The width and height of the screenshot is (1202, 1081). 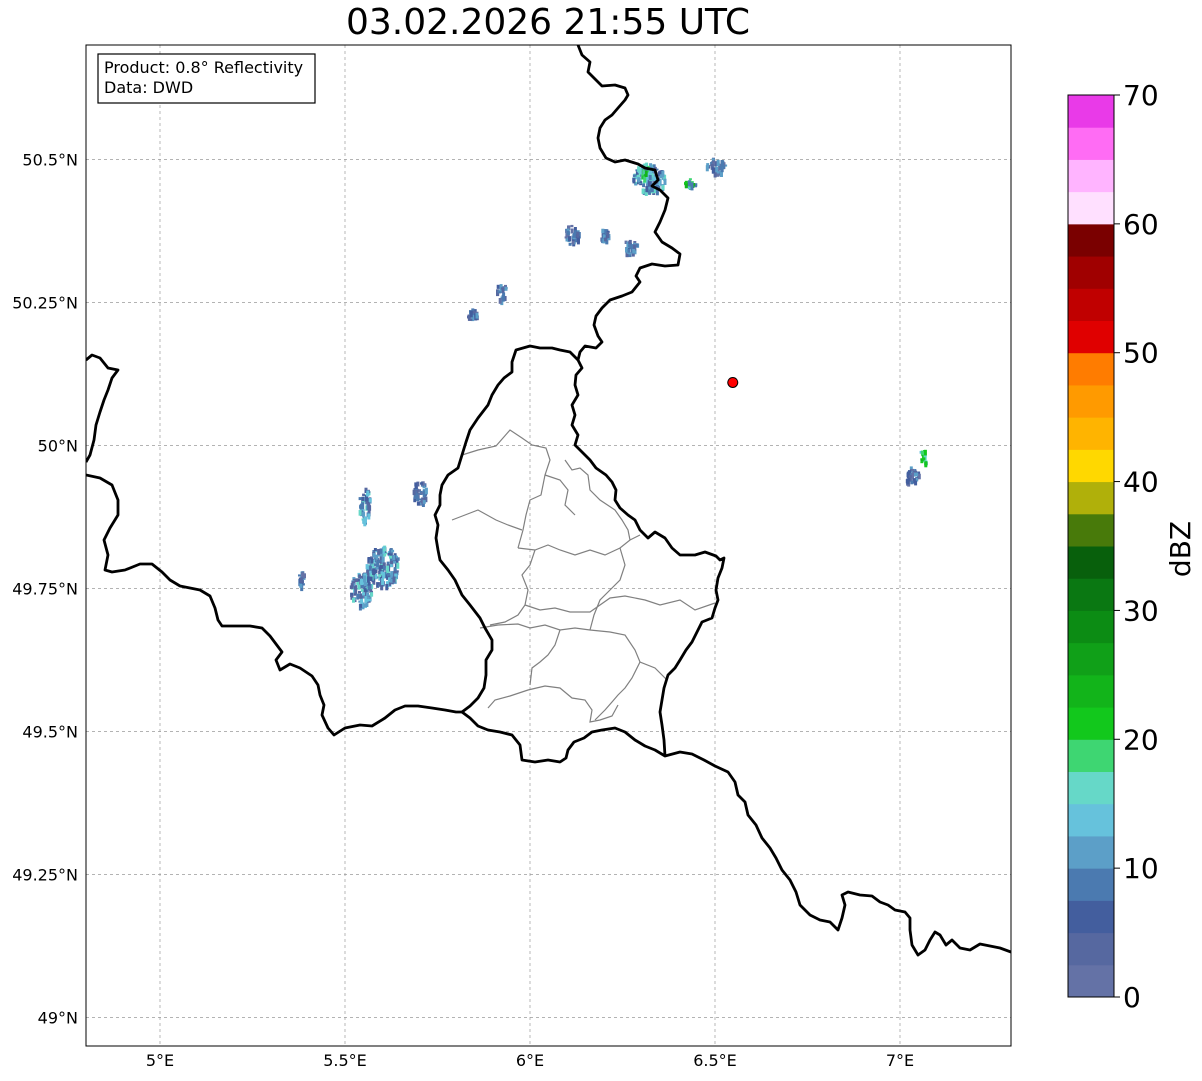 I want to click on x-tick-label: 5°E, so click(x=160, y=1060).